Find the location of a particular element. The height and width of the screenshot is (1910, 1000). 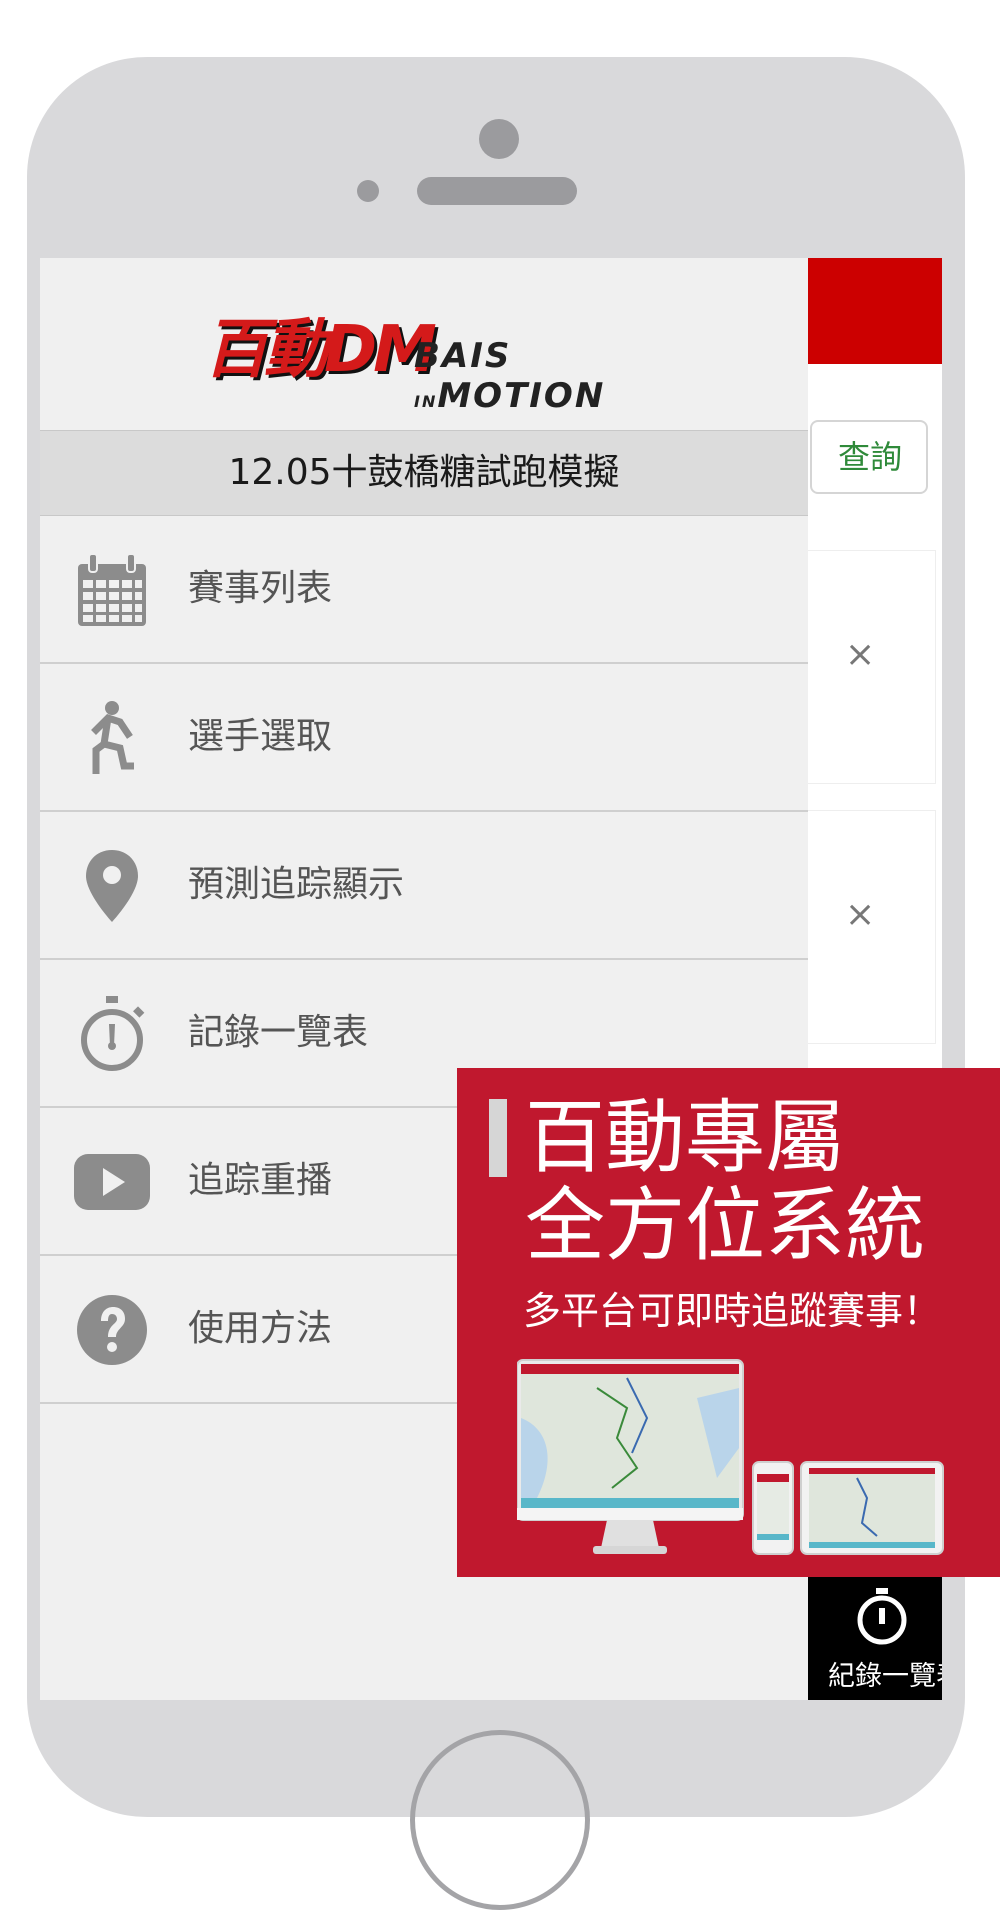

promo-accent-bar is located at coordinates (498, 1138).